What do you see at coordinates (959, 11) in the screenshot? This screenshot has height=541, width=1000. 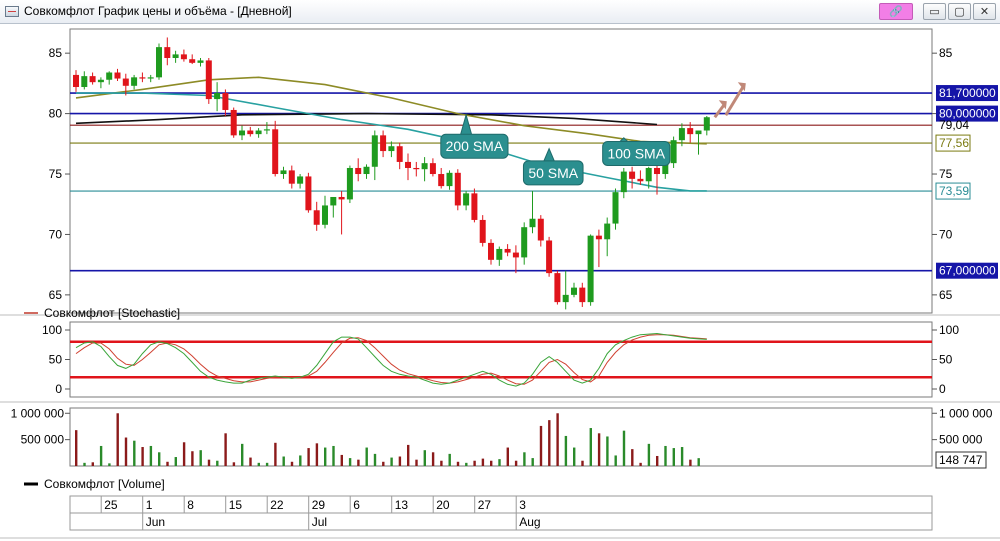 I see `maximize-button: ▢` at bounding box center [959, 11].